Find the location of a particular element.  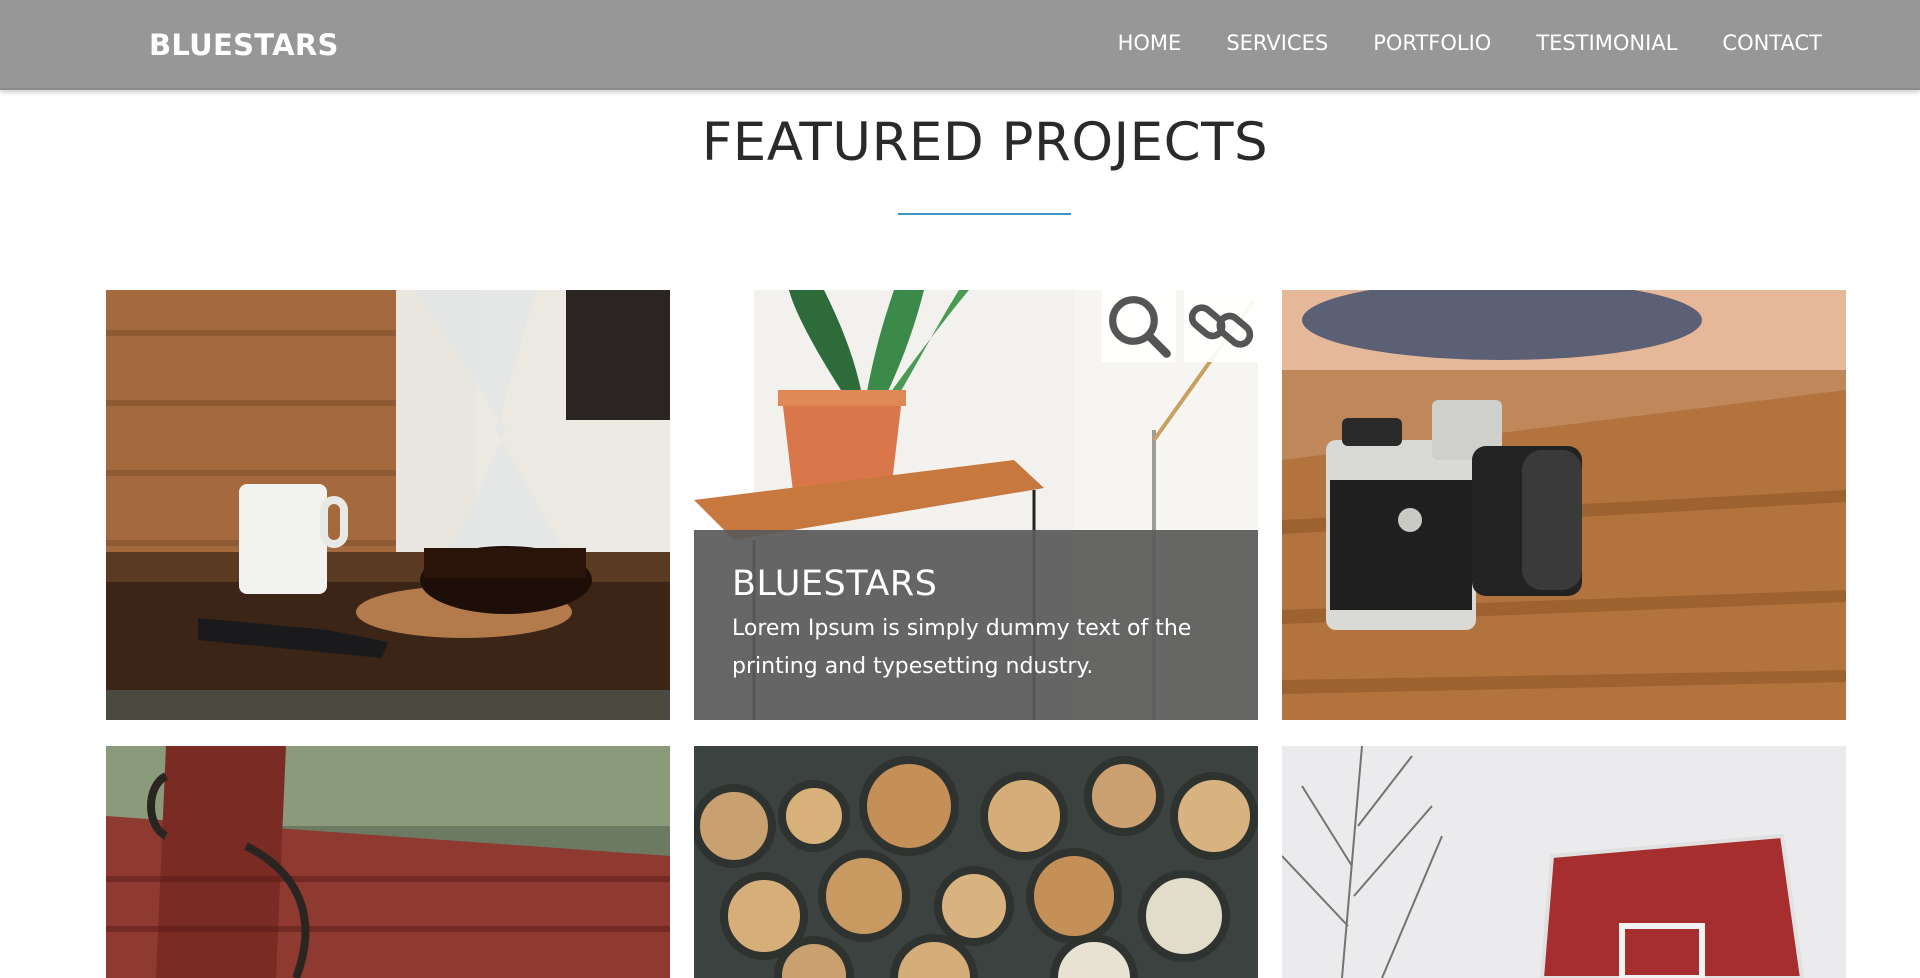

title-underline is located at coordinates (984, 214).